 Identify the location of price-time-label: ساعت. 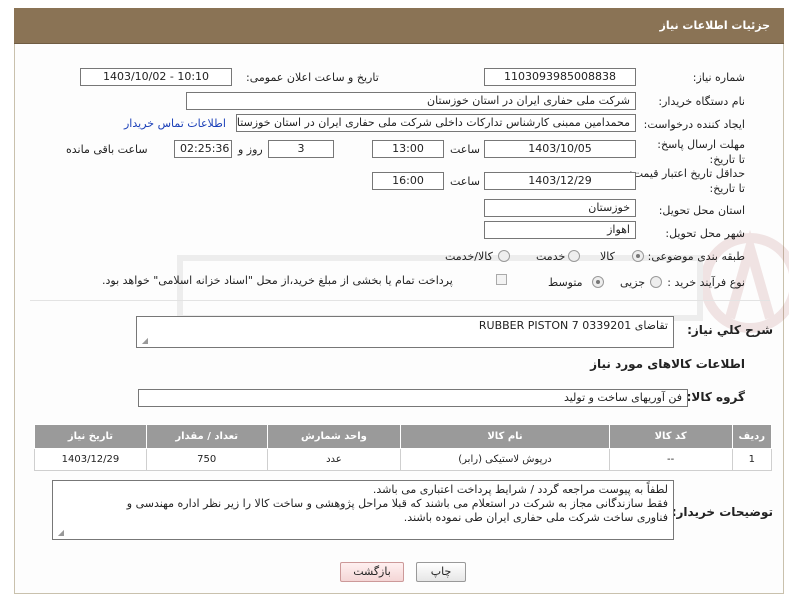
(465, 181).